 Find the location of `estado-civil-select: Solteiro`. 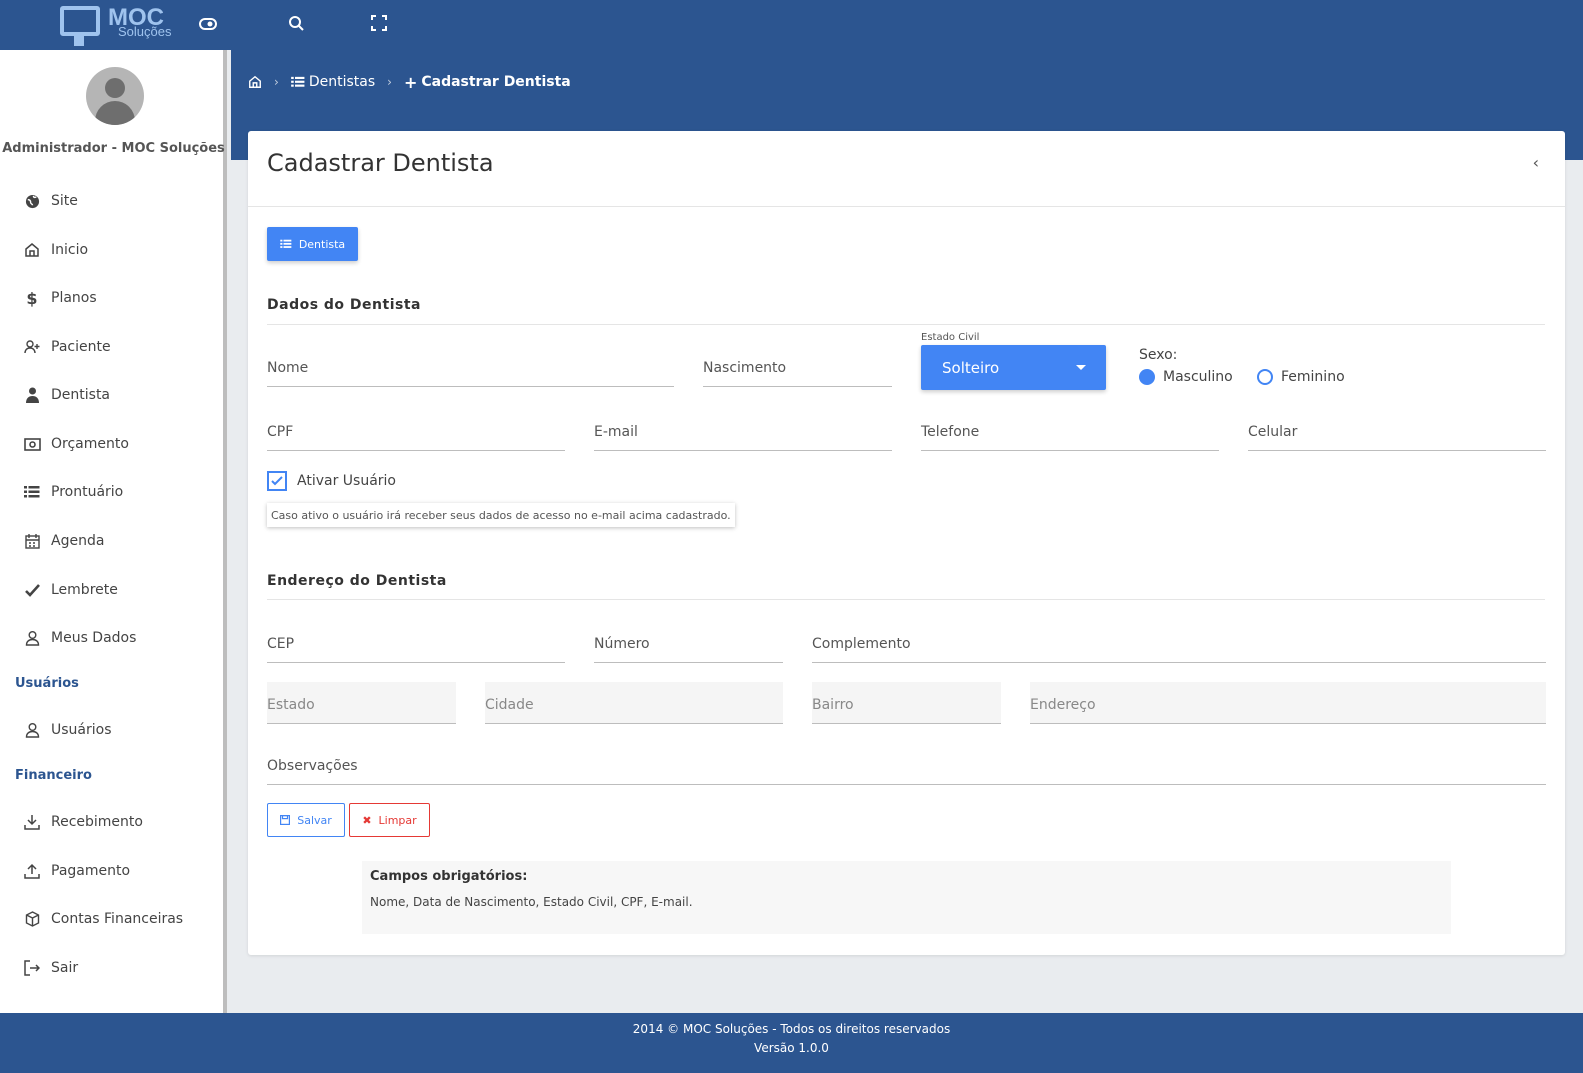

estado-civil-select: Solteiro is located at coordinates (1013, 367).